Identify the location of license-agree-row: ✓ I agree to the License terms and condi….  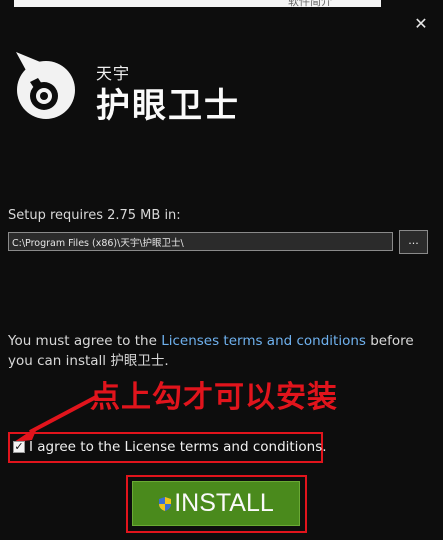
(167, 447).